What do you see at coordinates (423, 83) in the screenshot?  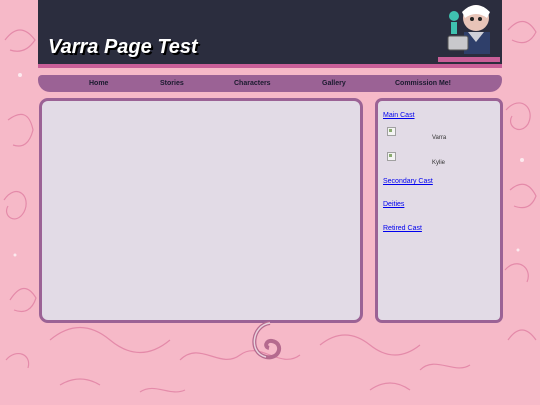 I see `nav-commission: Commission Me!` at bounding box center [423, 83].